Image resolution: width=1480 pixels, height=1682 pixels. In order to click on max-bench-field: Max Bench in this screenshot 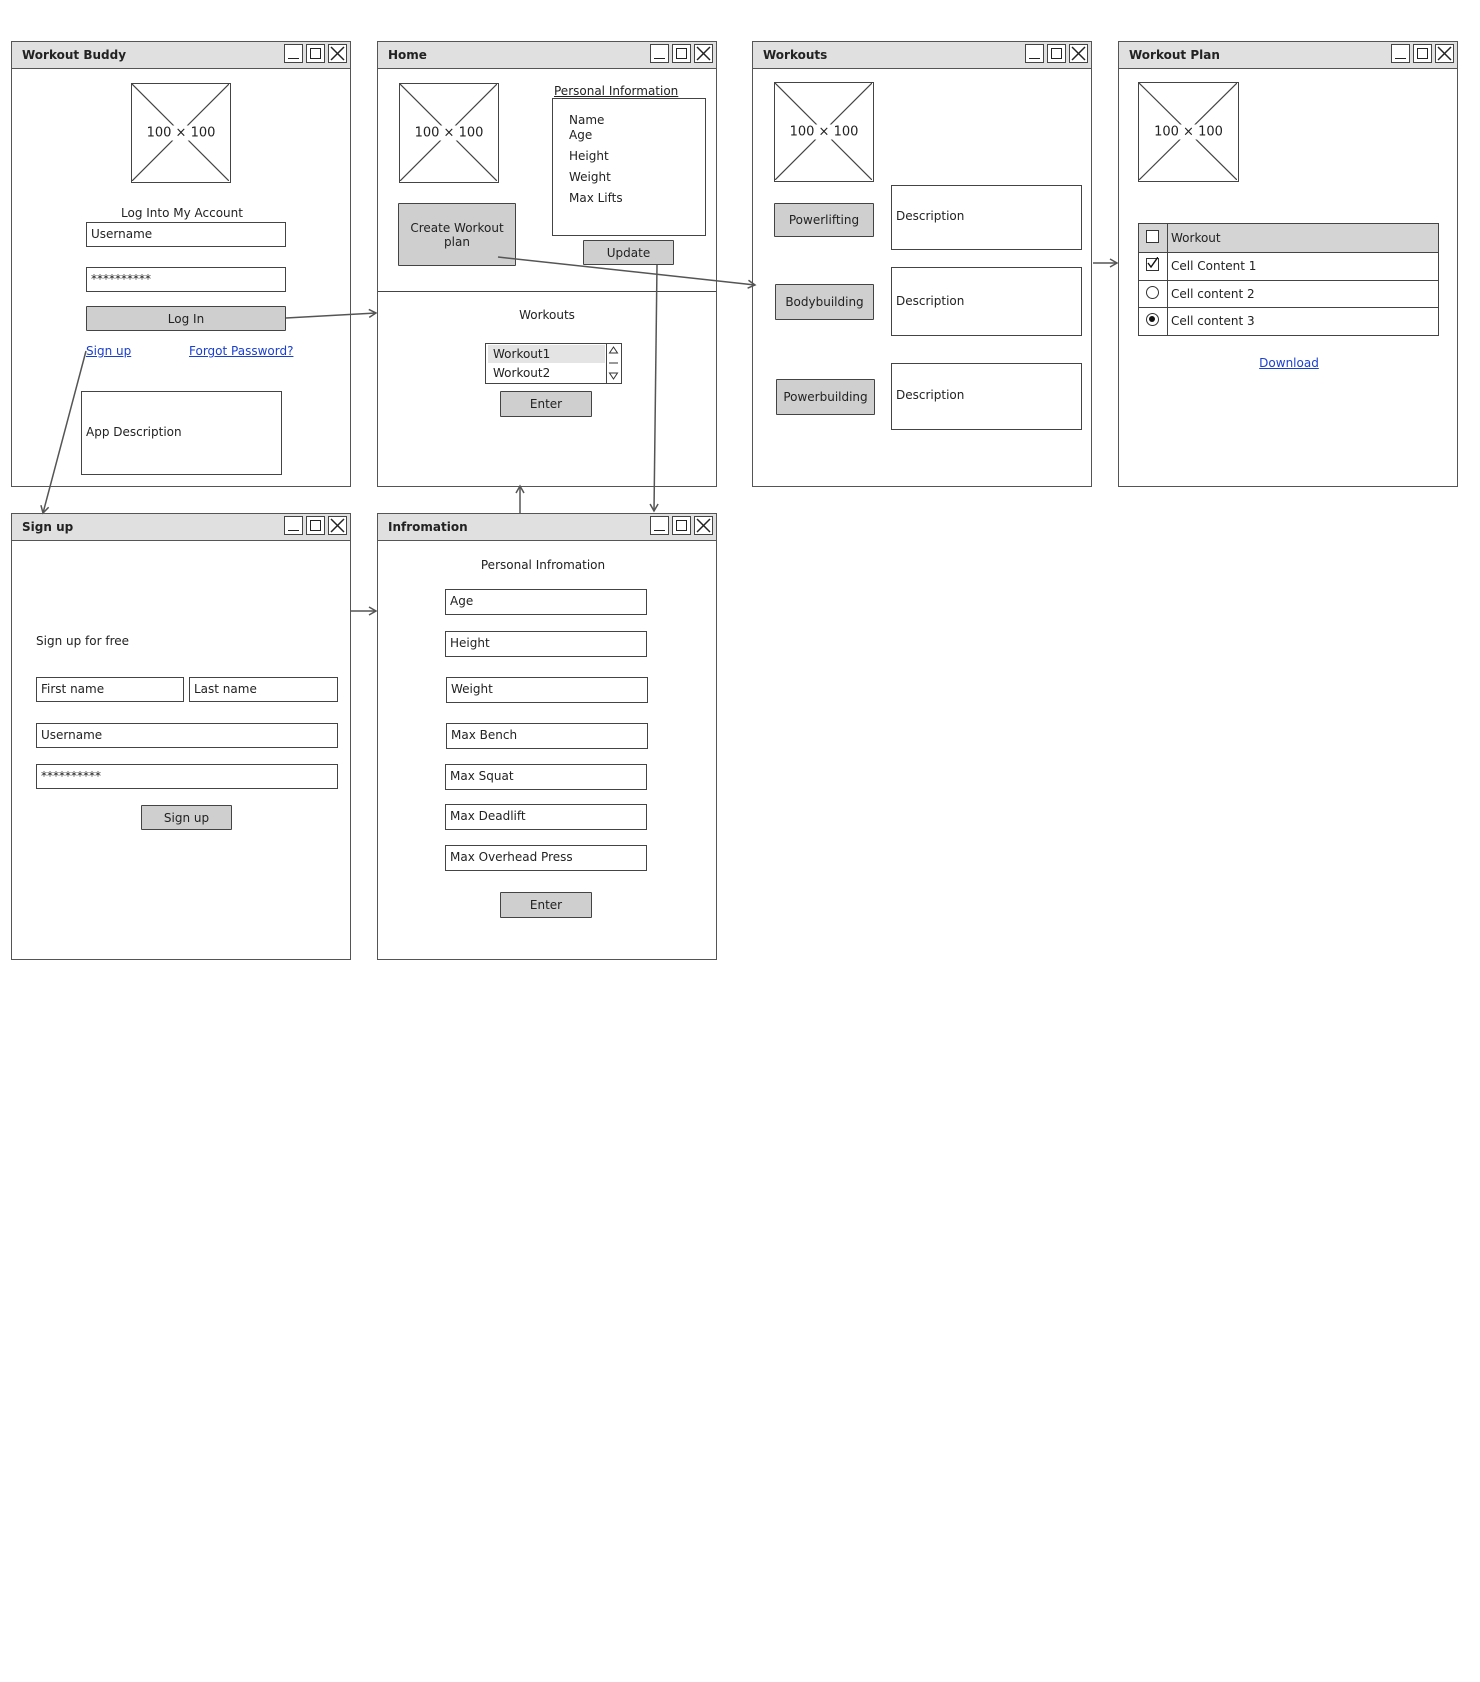, I will do `click(547, 736)`.